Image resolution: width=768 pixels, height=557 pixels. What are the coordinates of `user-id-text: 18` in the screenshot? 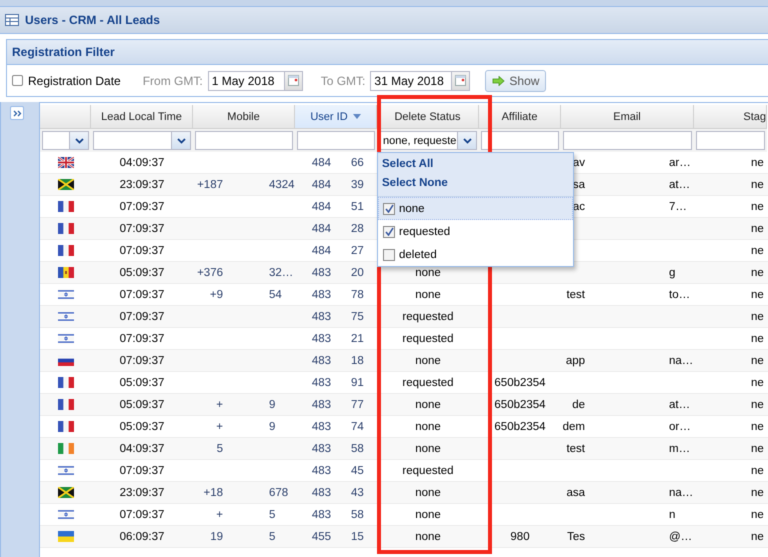 It's located at (357, 360).